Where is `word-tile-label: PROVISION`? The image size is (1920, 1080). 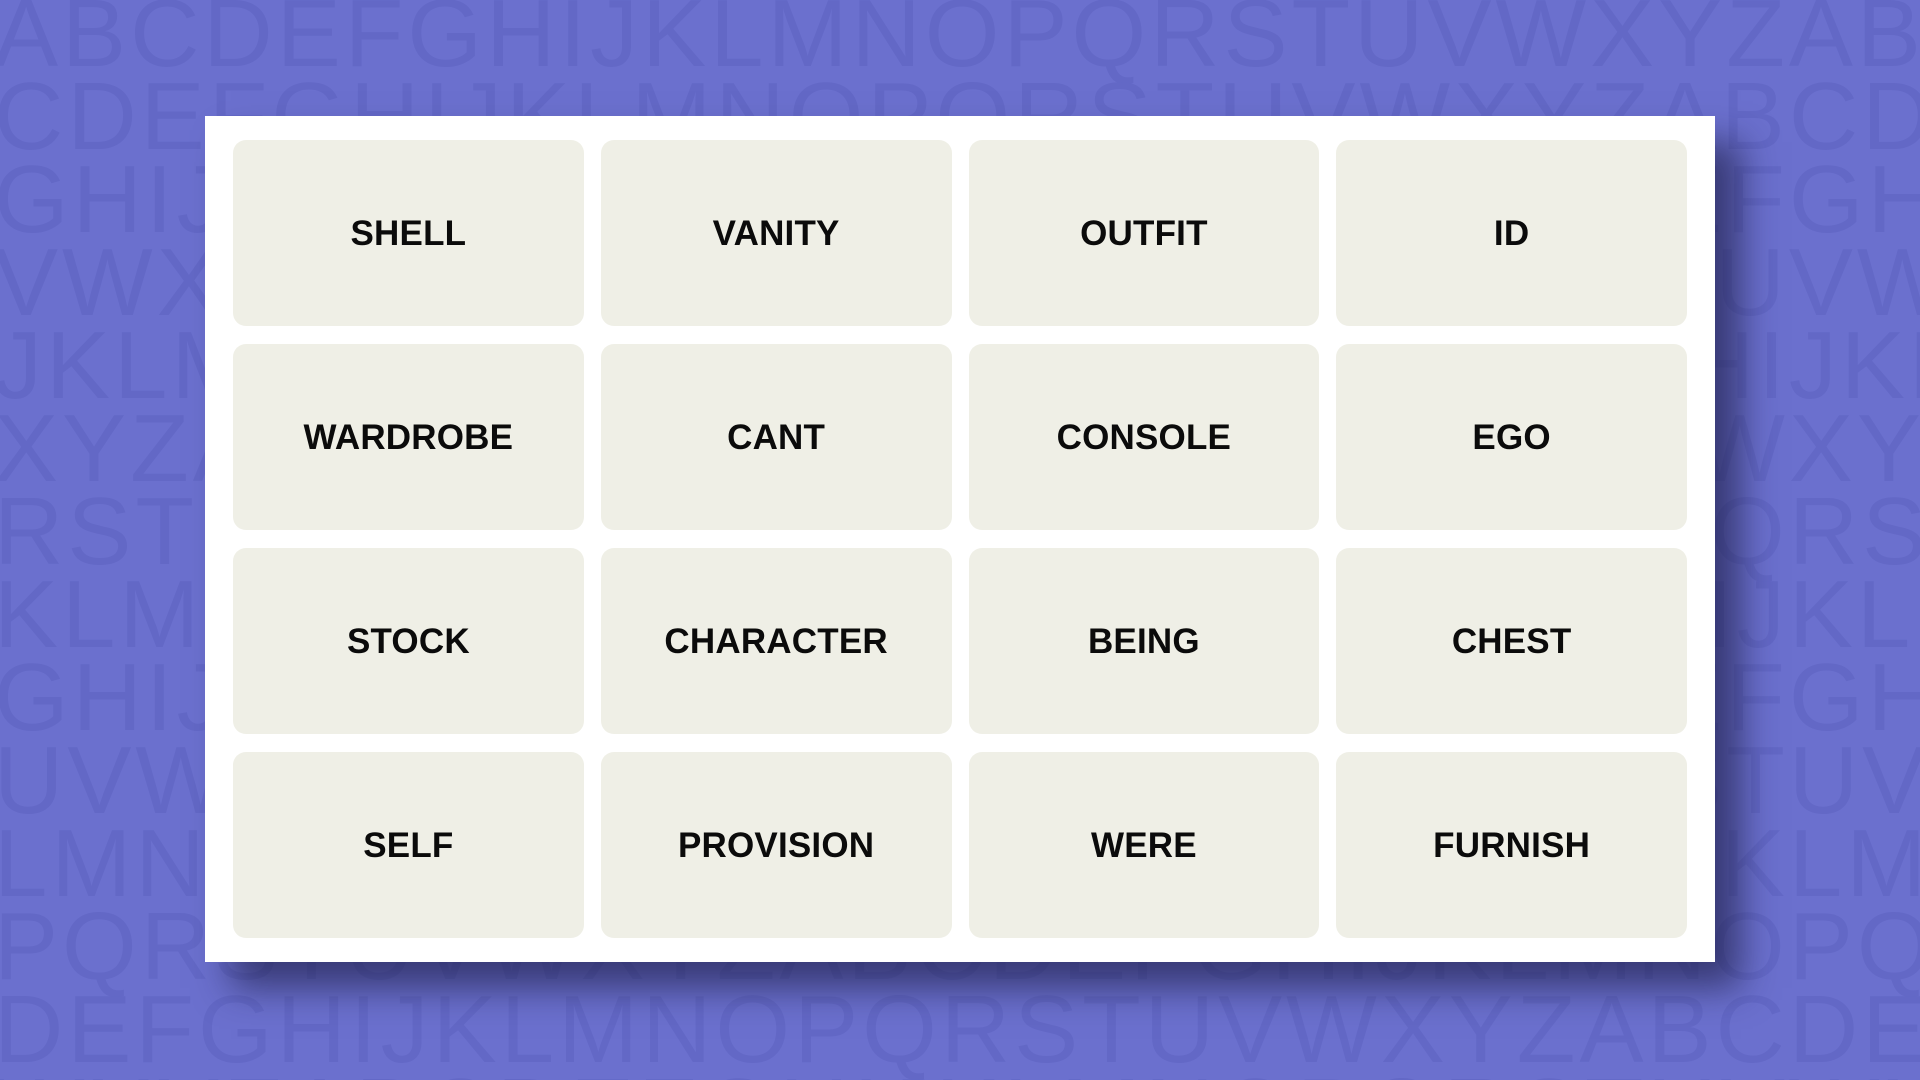
word-tile-label: PROVISION is located at coordinates (776, 845).